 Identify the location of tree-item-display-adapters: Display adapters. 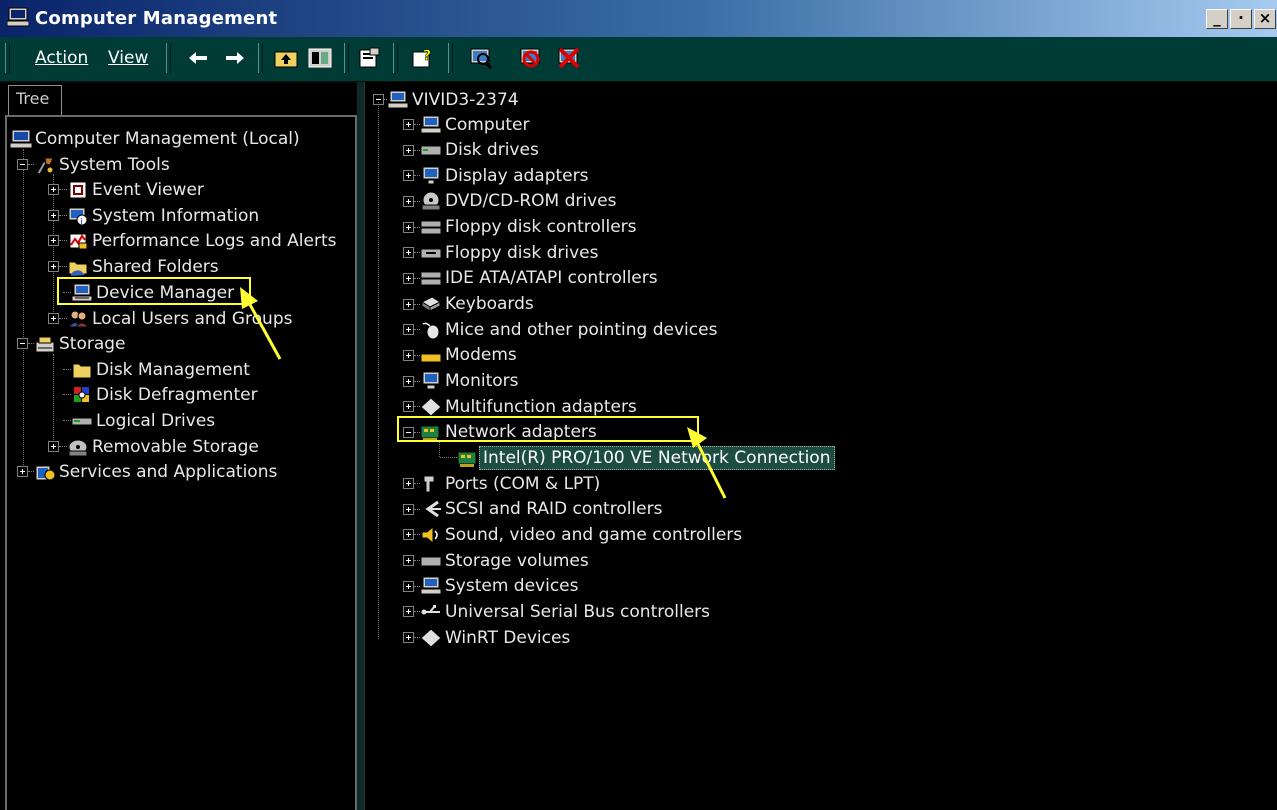
(497, 175).